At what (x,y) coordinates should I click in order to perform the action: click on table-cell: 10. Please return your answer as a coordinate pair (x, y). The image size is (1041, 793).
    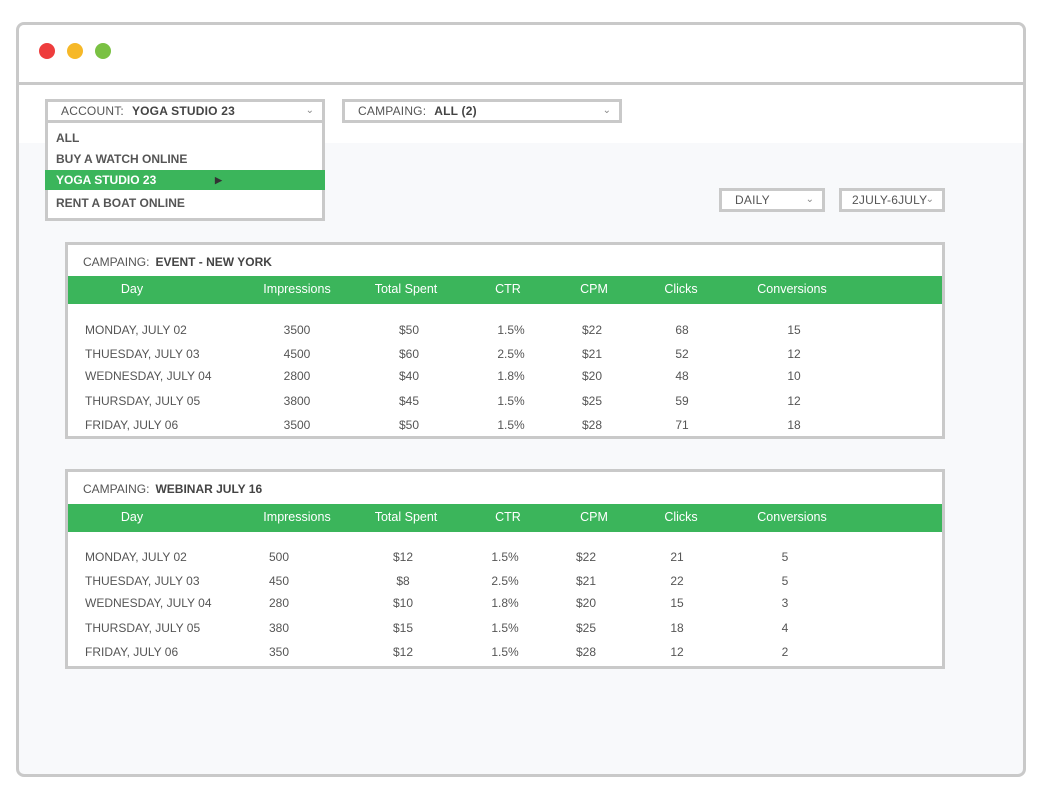
    Looking at the image, I should click on (794, 376).